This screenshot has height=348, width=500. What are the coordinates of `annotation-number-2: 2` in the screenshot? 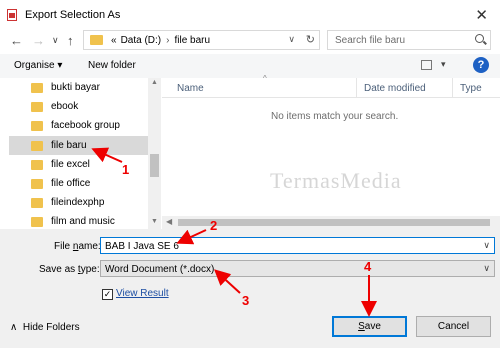 It's located at (214, 225).